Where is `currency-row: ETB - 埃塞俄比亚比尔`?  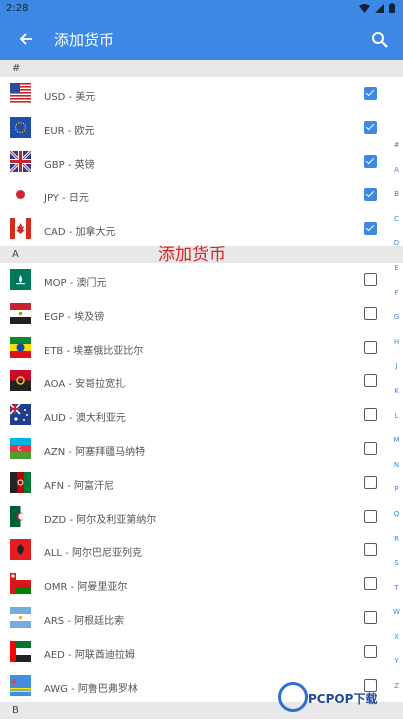 currency-row: ETB - 埃塞俄比亚比尔 is located at coordinates (201, 348).